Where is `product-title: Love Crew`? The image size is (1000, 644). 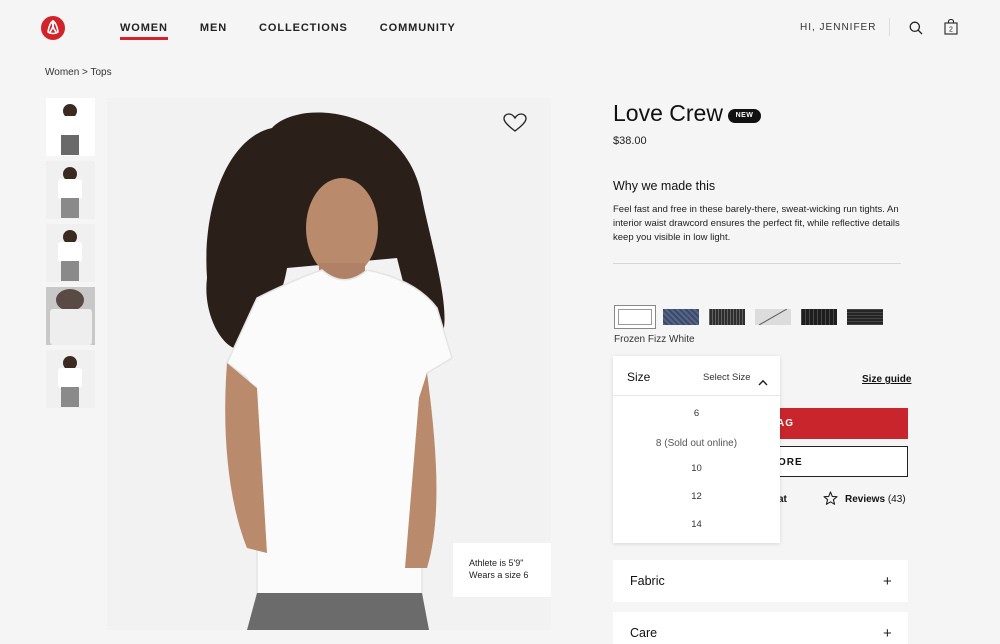 product-title: Love Crew is located at coordinates (668, 113).